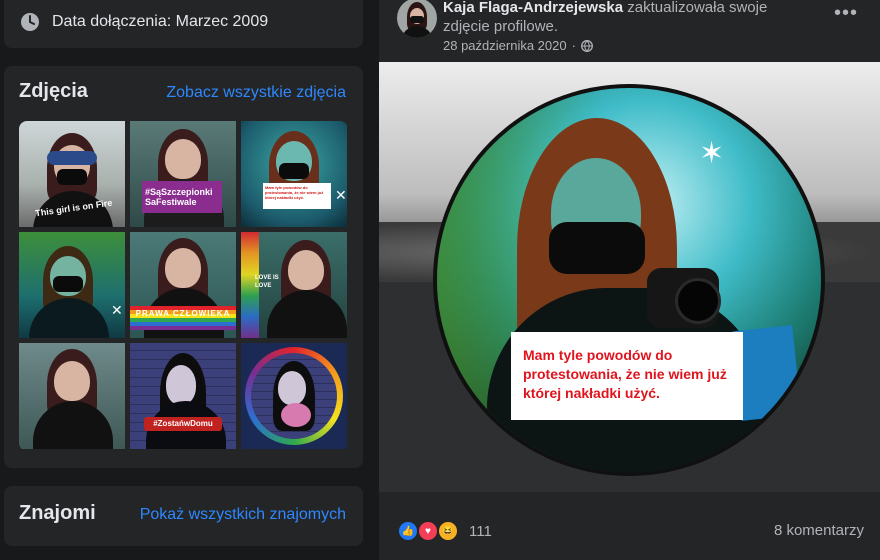  What do you see at coordinates (53, 91) in the screenshot?
I see `photos-title: Zdjęcia` at bounding box center [53, 91].